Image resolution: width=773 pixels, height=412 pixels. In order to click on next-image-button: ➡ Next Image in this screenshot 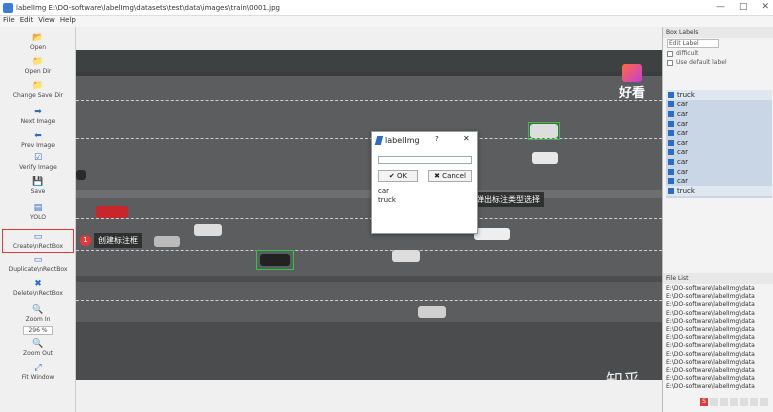, I will do `click(38, 116)`.